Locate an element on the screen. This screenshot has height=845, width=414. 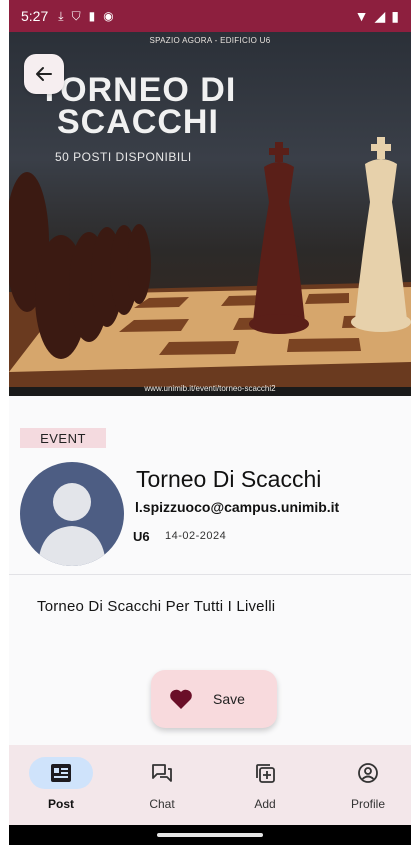
gesture-bar is located at coordinates (210, 835).